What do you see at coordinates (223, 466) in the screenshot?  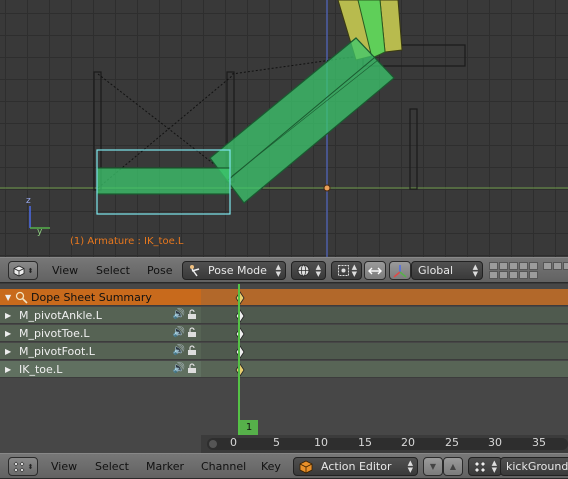 I see `menu-channel: Channel` at bounding box center [223, 466].